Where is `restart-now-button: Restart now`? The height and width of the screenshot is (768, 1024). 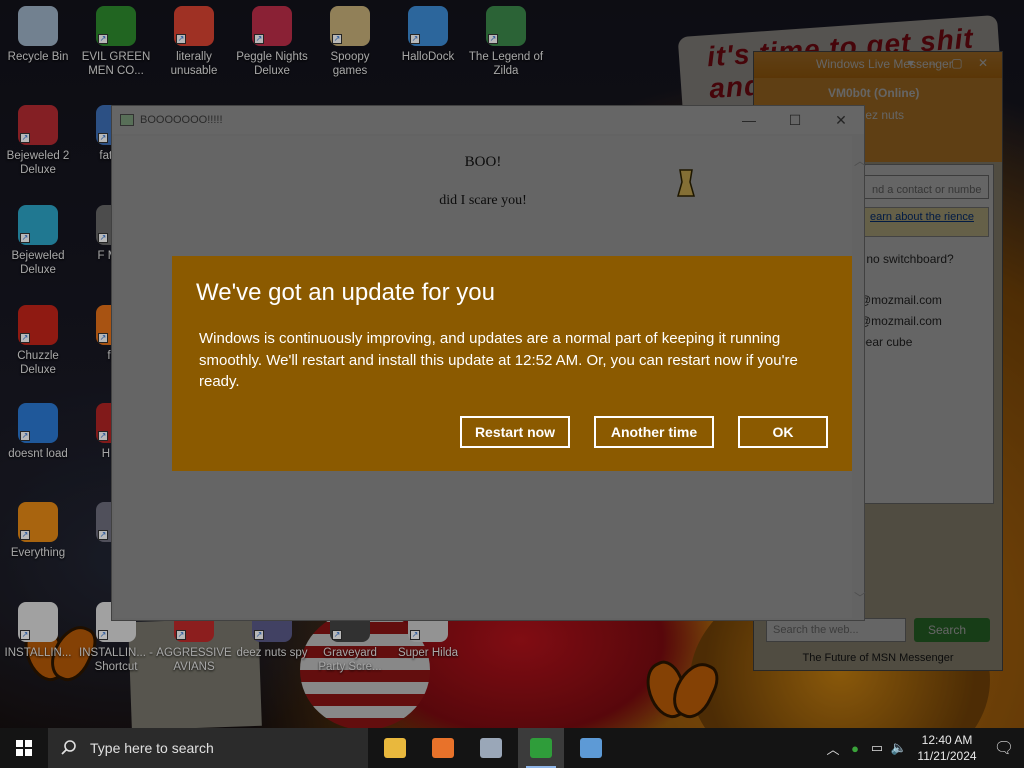 restart-now-button: Restart now is located at coordinates (515, 432).